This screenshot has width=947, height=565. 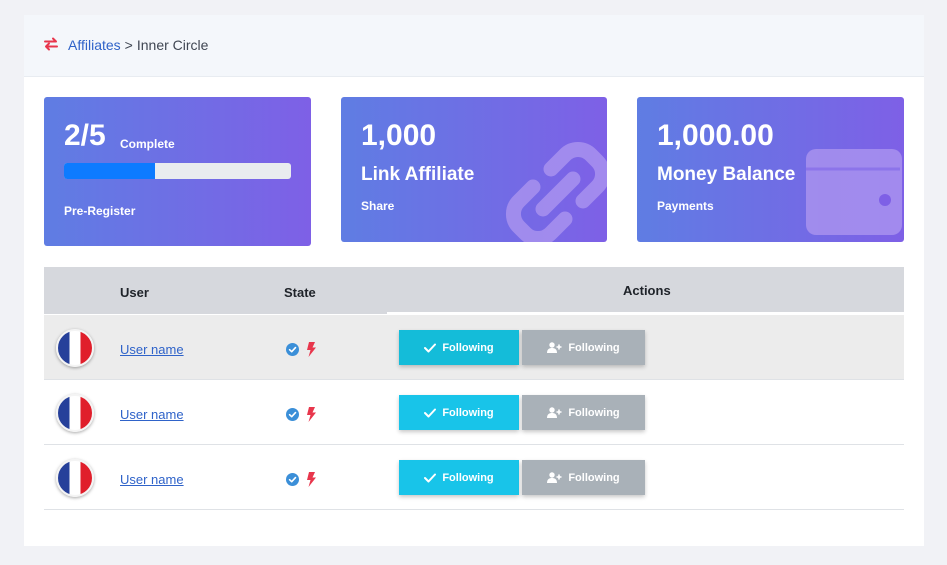 What do you see at coordinates (418, 174) in the screenshot?
I see `affiliate-title: Link Affiliate` at bounding box center [418, 174].